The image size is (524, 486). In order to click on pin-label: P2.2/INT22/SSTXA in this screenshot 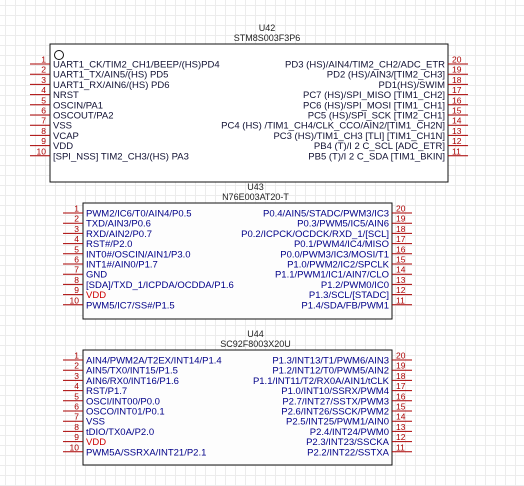, I will do `click(348, 452)`.